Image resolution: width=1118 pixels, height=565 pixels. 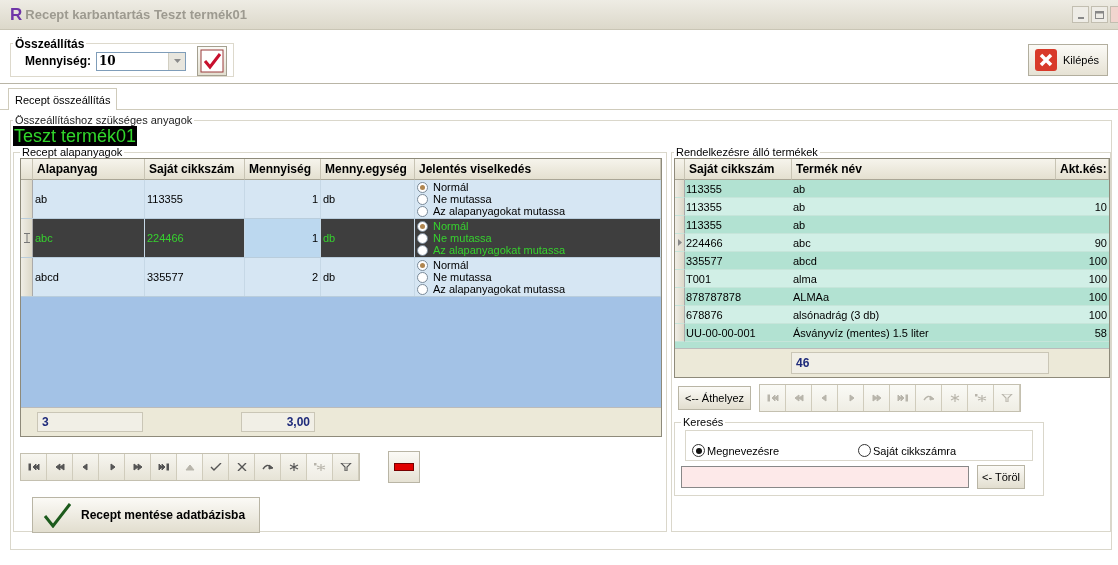 What do you see at coordinates (892, 261) in the screenshot?
I see `table-row: 335577 abcd 100` at bounding box center [892, 261].